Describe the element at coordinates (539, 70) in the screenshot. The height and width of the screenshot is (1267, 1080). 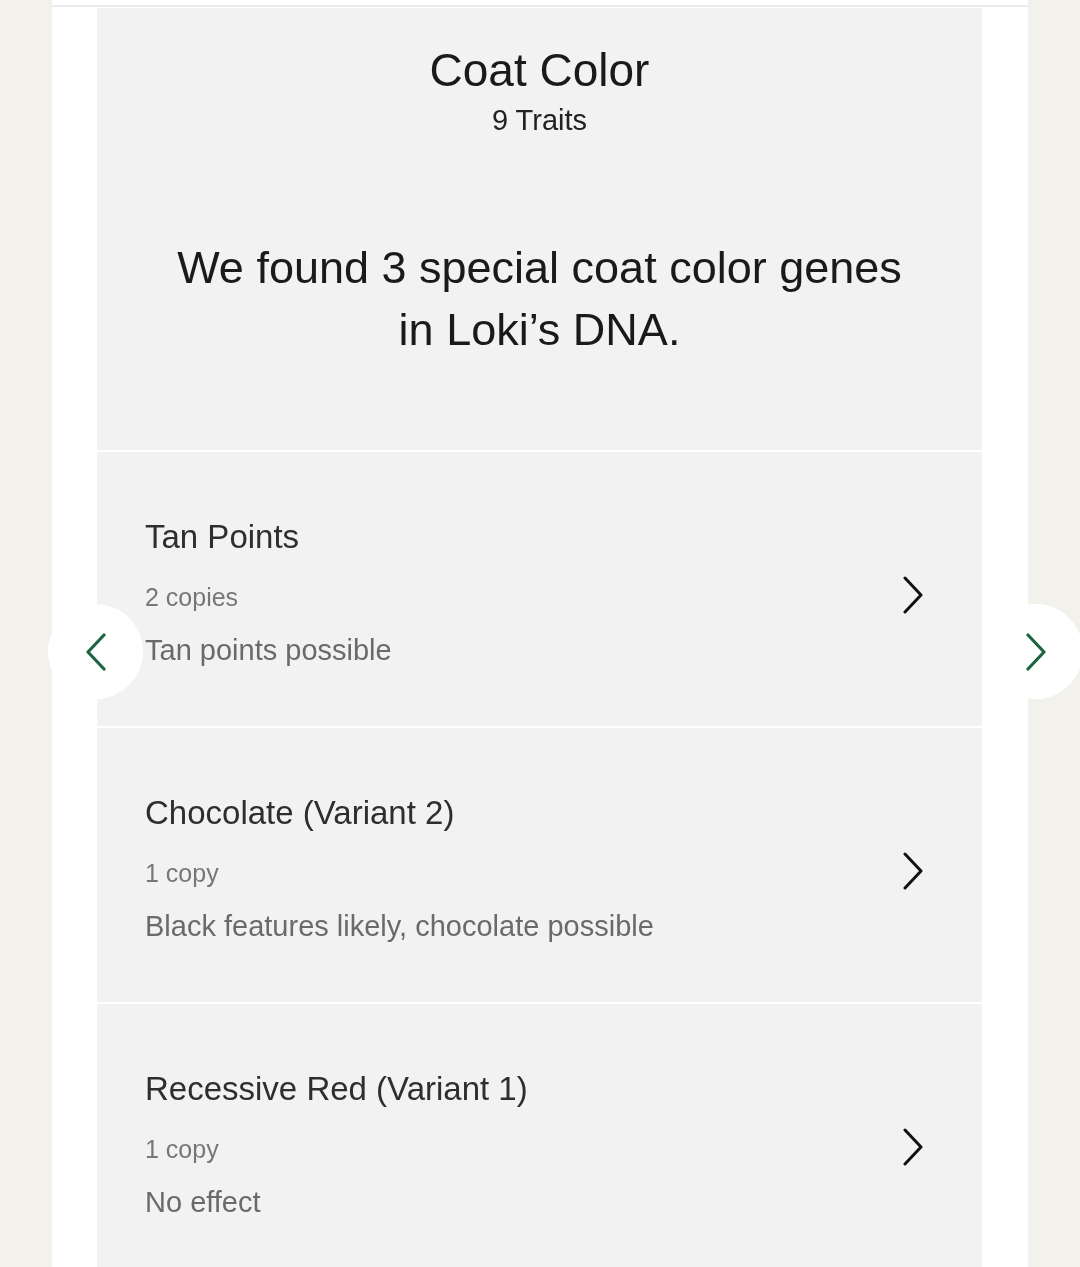
I see `panel-title: Coat Color` at that location.